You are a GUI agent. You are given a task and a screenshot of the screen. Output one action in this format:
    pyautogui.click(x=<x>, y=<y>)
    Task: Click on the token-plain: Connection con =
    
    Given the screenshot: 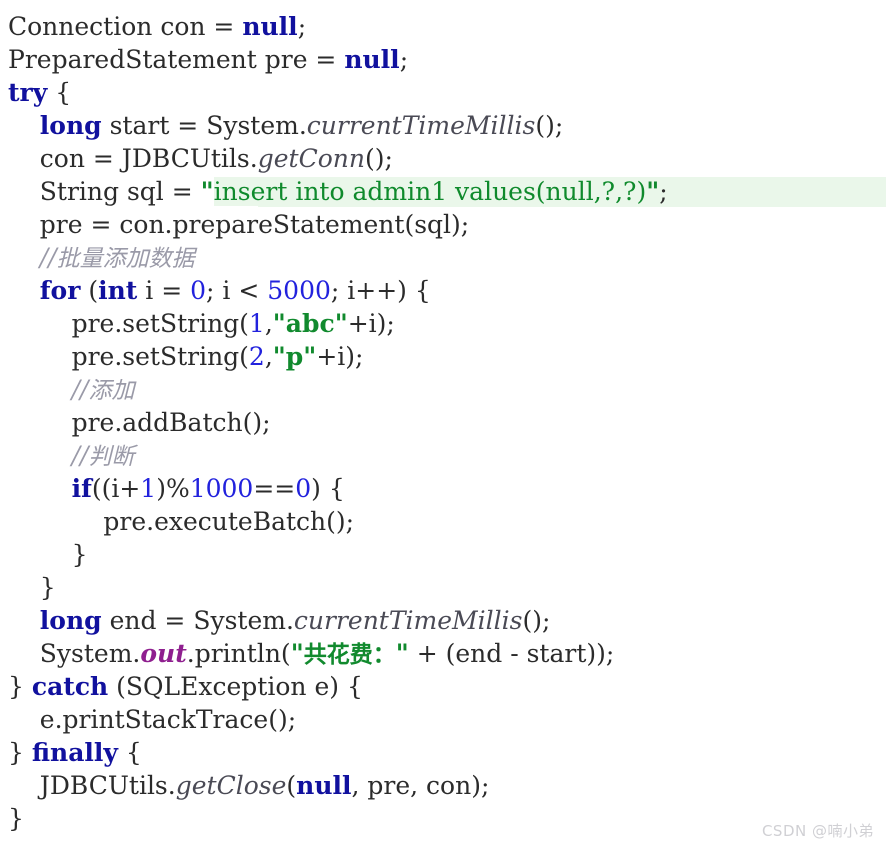 What is the action you would take?
    pyautogui.click(x=125, y=26)
    